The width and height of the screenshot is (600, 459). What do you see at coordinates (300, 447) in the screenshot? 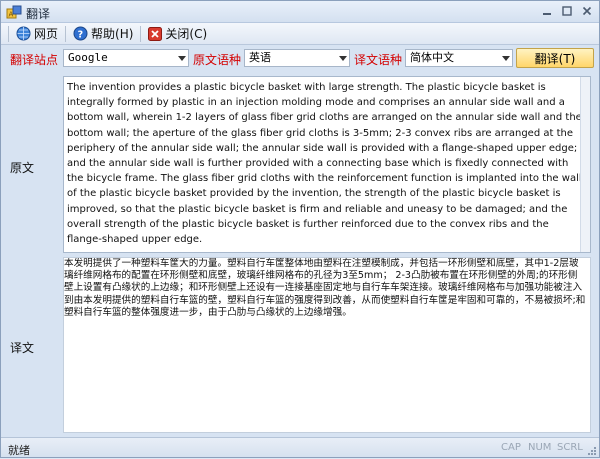
I see `status-bar: 就绪 CAP NUM SCRL` at bounding box center [300, 447].